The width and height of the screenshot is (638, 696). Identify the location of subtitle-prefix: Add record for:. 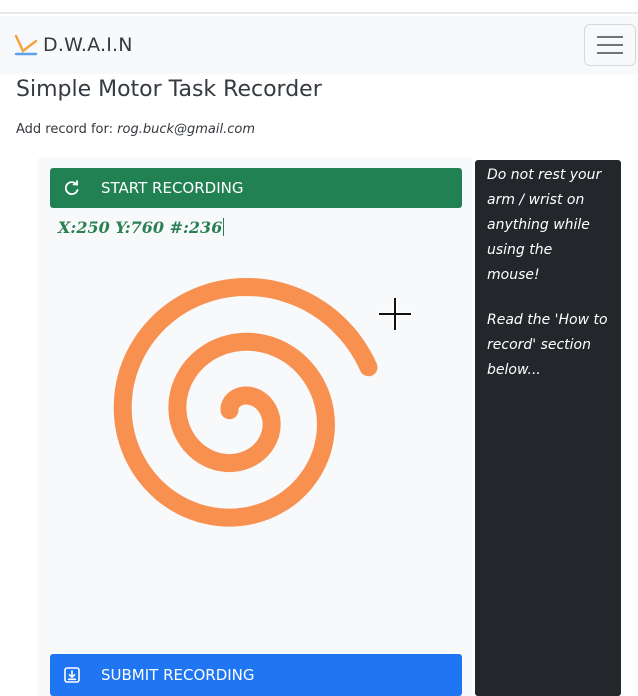
(64, 129).